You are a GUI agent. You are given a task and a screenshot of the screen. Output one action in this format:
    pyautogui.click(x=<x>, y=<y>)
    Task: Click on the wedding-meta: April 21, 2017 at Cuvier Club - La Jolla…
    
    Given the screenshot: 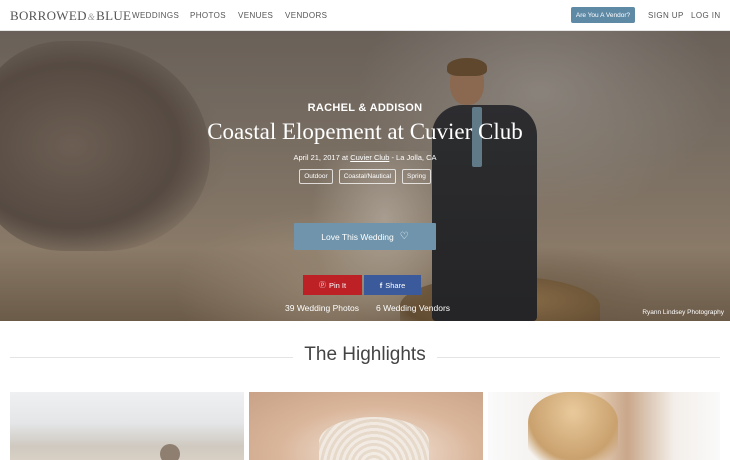 What is the action you would take?
    pyautogui.click(x=365, y=157)
    